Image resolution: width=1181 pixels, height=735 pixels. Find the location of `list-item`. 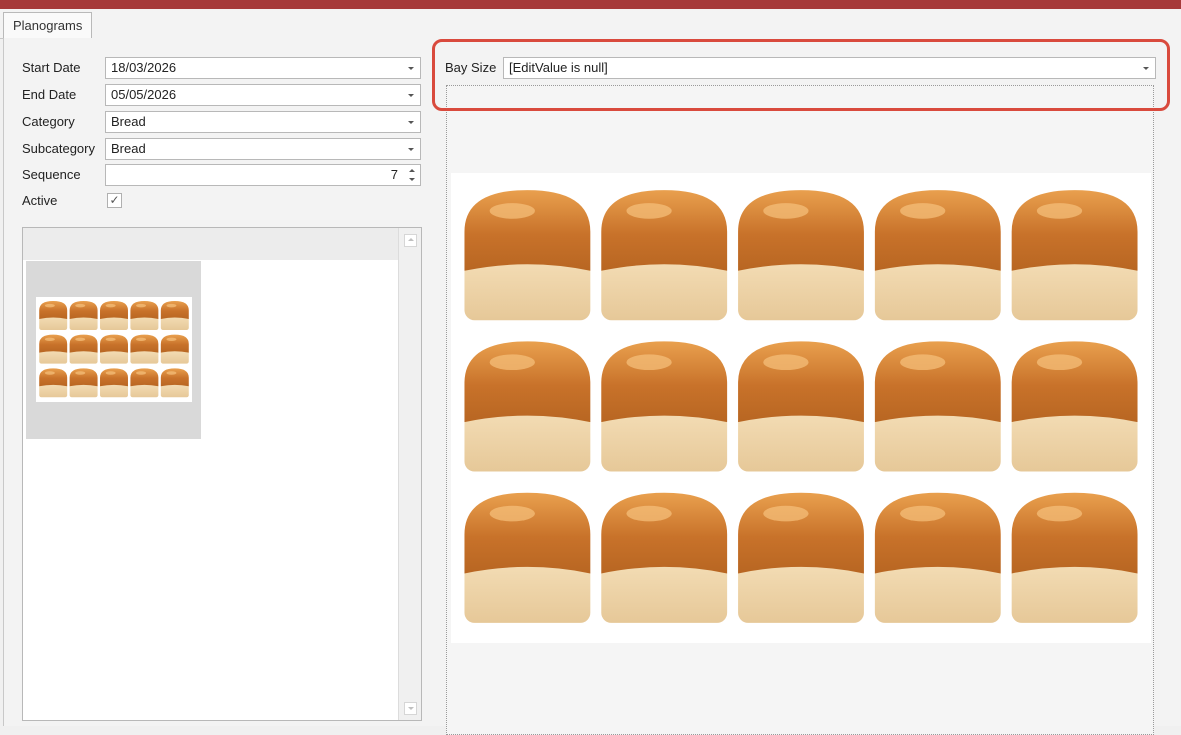

list-item is located at coordinates (113, 350).